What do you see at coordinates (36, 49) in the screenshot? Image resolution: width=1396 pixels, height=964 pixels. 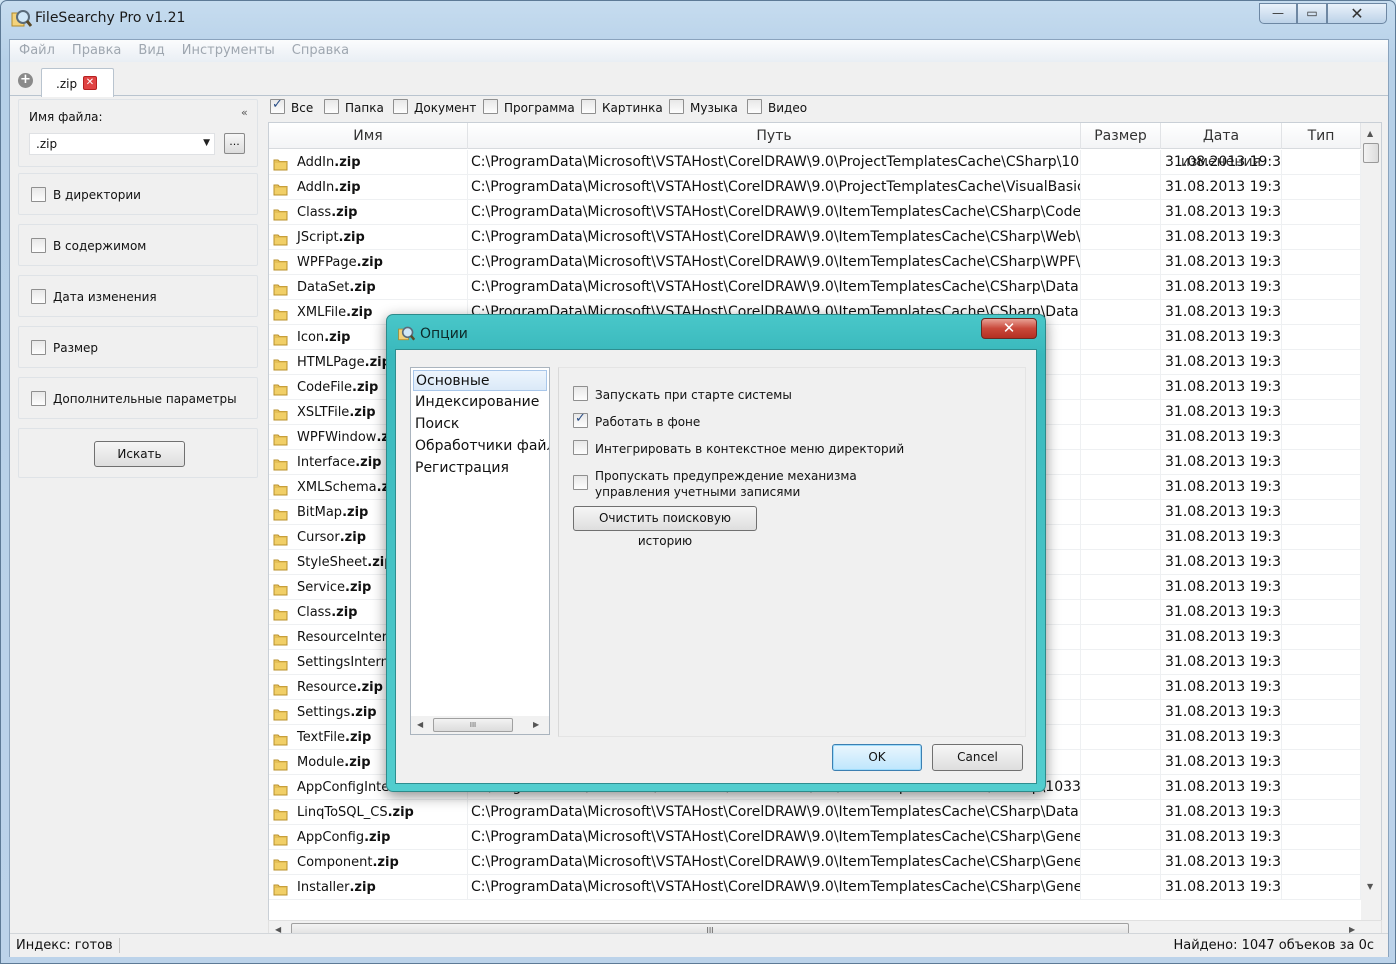 I see `menu-file: Файл` at bounding box center [36, 49].